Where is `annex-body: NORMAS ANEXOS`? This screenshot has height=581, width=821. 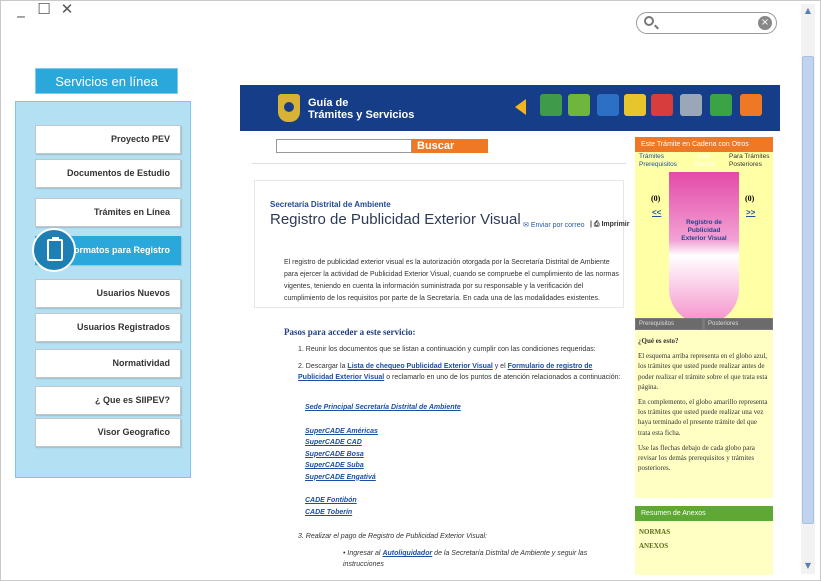
annex-body: NORMAS ANEXOS is located at coordinates (704, 548).